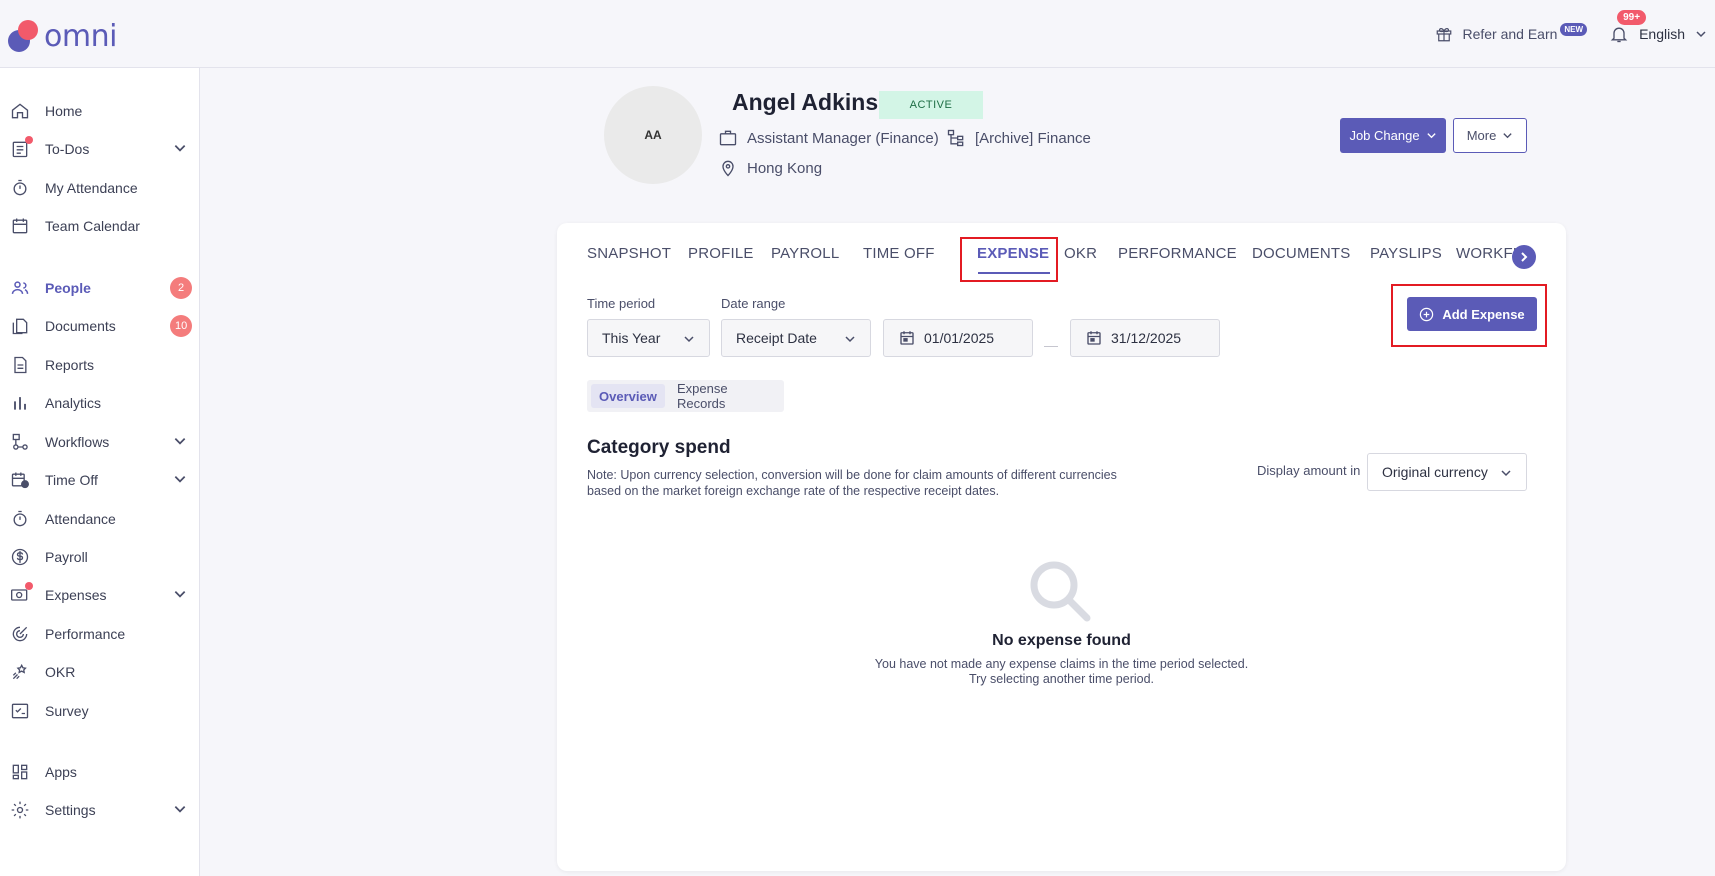  I want to click on performance-icon, so click(20, 634).